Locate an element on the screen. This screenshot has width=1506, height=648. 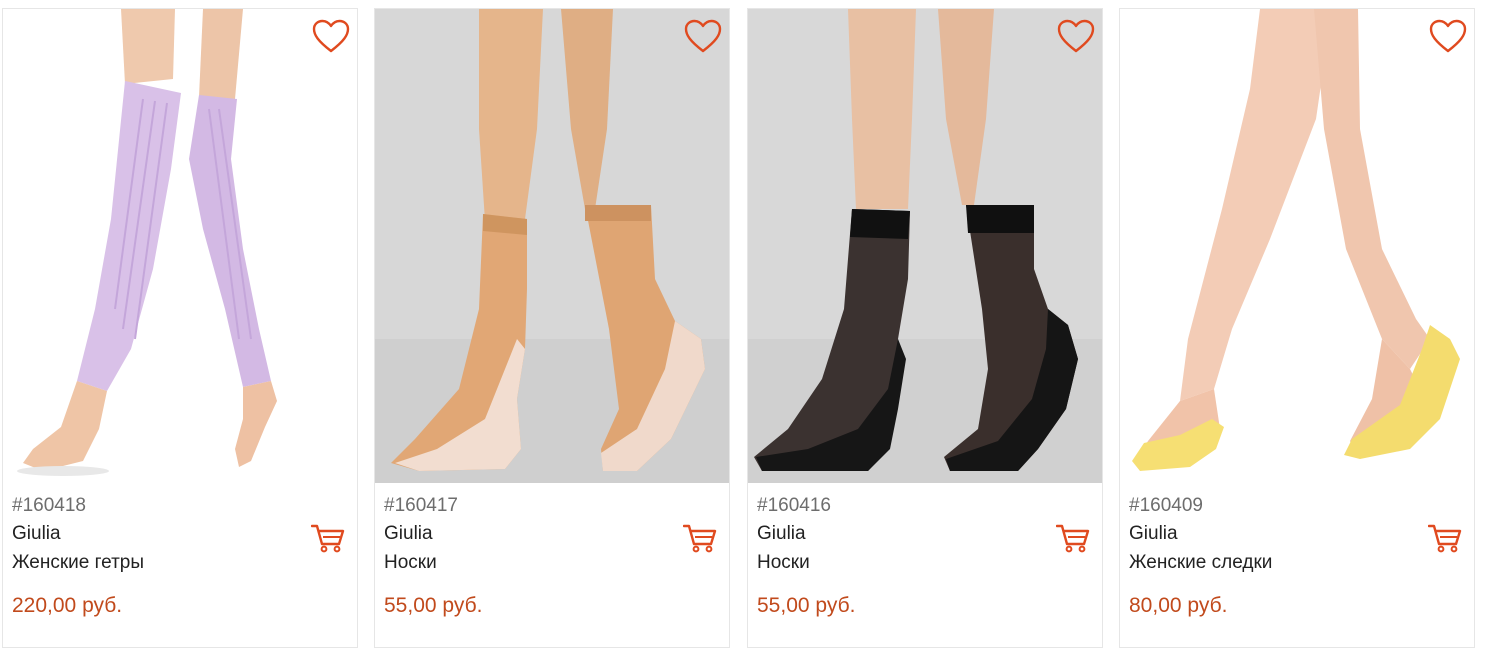
product-sku: #160416 is located at coordinates (794, 505).